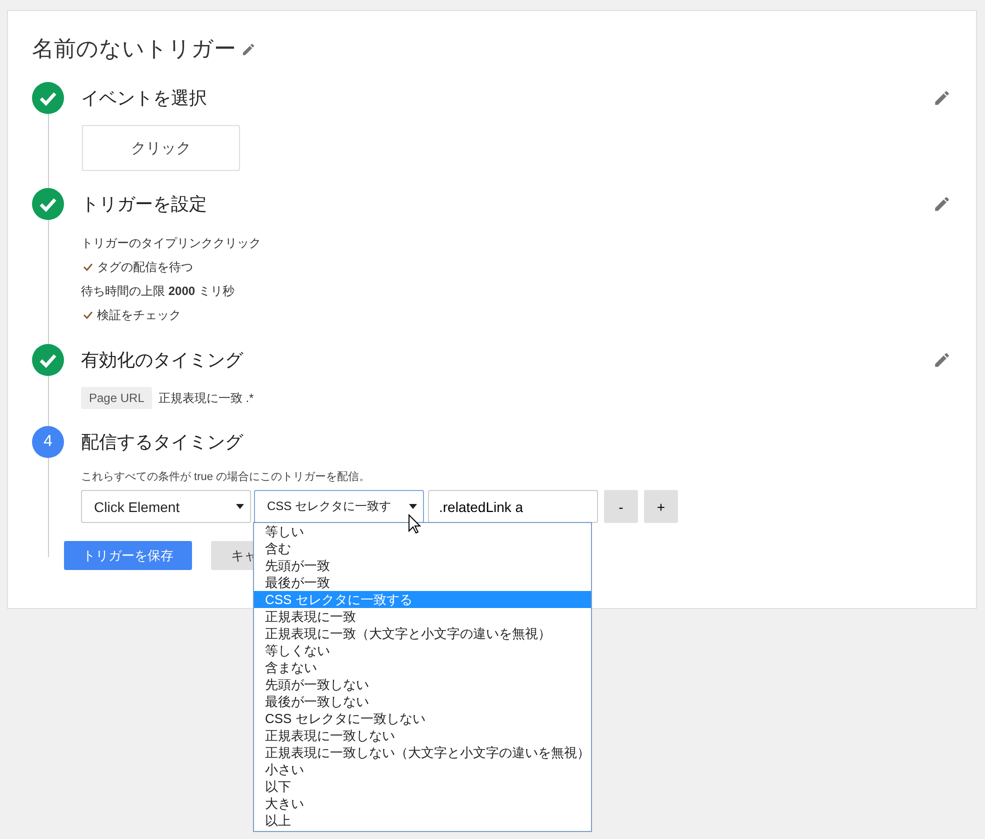 This screenshot has width=985, height=839. What do you see at coordinates (48, 442) in the screenshot?
I see `step-number: 4` at bounding box center [48, 442].